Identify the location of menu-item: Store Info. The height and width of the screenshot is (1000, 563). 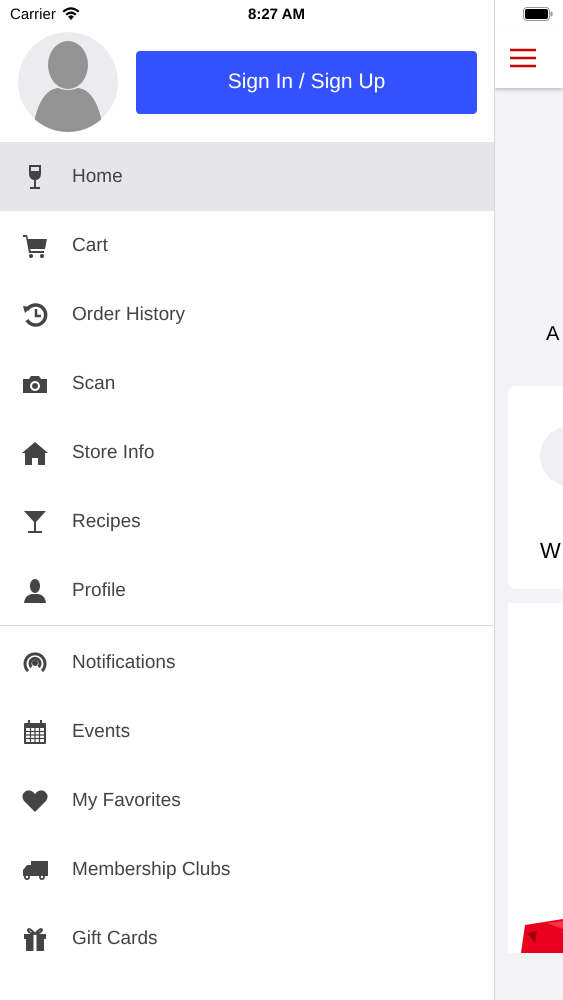
(247, 452).